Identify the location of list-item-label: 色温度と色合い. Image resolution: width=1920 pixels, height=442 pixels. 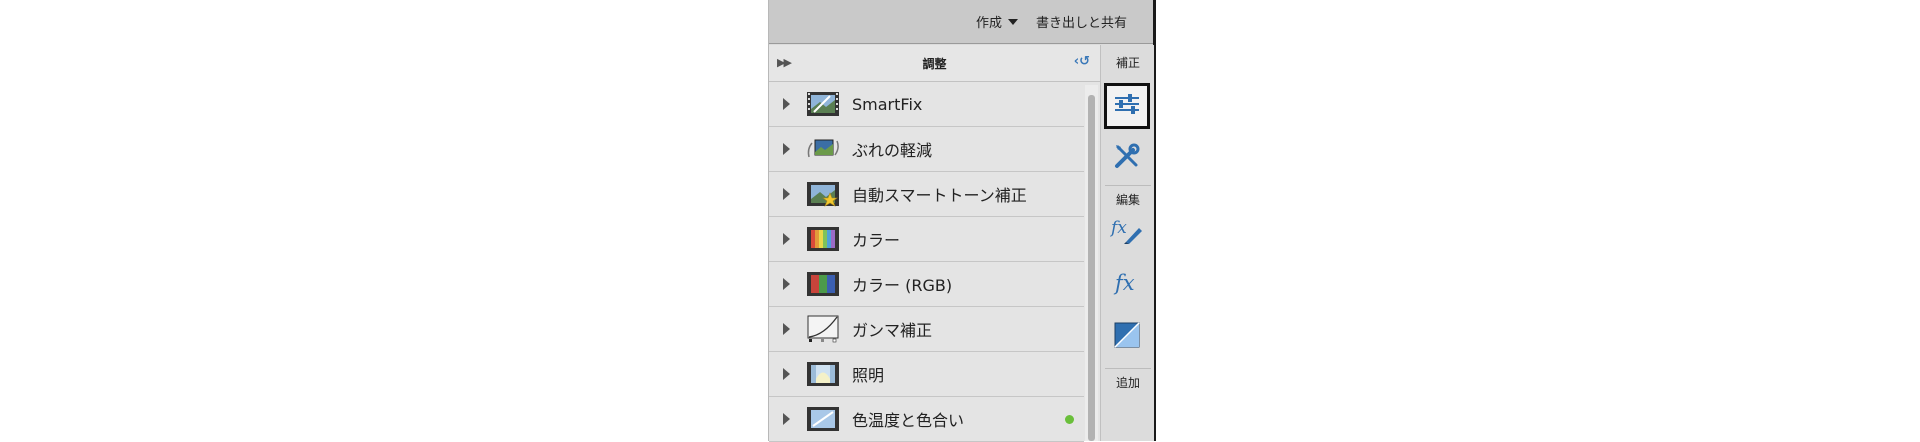
(908, 420).